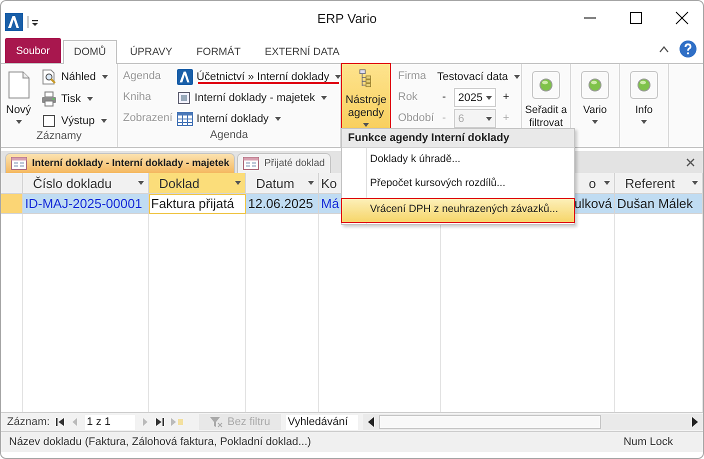 The height and width of the screenshot is (459, 704). What do you see at coordinates (636, 18) in the screenshot?
I see `maximize-icon` at bounding box center [636, 18].